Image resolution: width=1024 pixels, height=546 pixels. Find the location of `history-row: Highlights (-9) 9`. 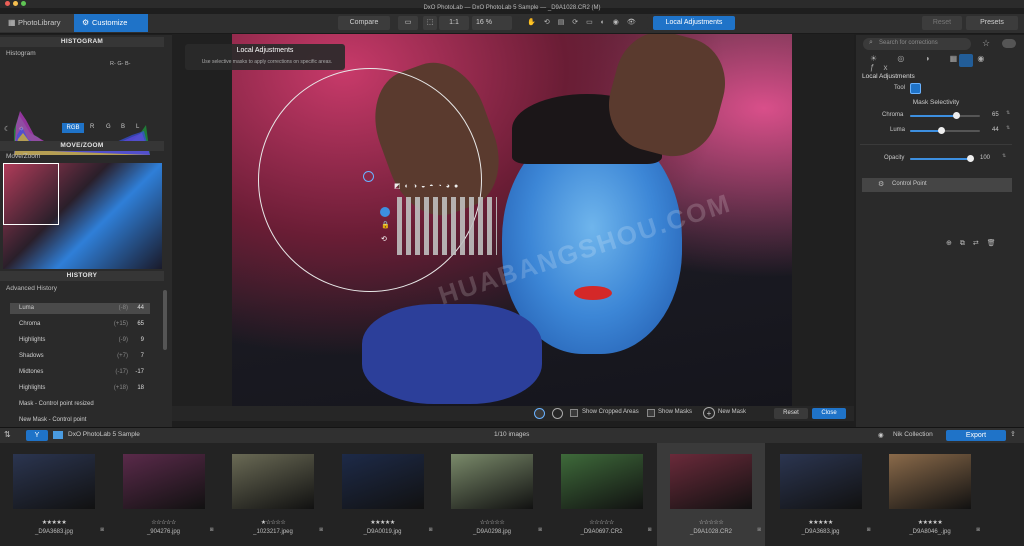

history-row: Highlights (-9) 9 is located at coordinates (80, 340).